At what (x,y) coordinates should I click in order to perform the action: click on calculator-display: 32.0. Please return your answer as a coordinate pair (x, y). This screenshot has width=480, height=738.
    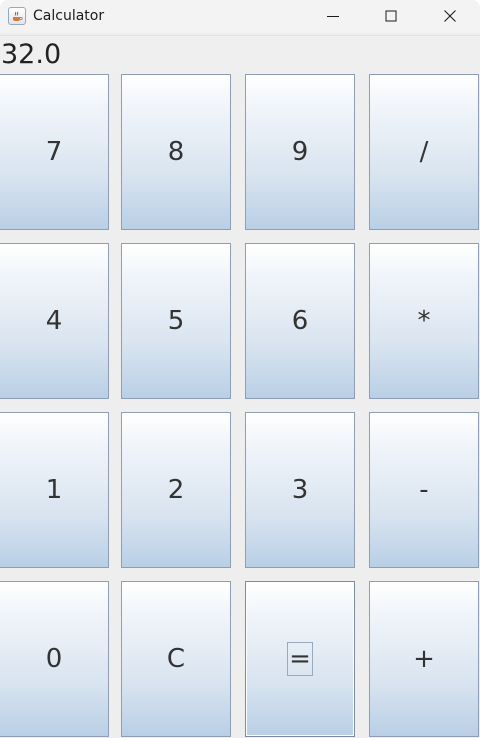
    Looking at the image, I should click on (240, 54).